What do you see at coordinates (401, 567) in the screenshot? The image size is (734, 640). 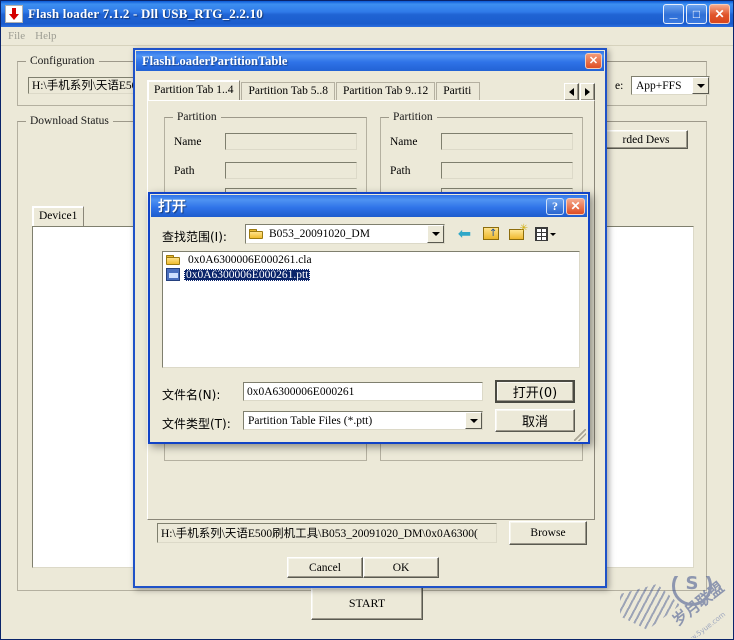 I see `partition-ok-button: OK` at bounding box center [401, 567].